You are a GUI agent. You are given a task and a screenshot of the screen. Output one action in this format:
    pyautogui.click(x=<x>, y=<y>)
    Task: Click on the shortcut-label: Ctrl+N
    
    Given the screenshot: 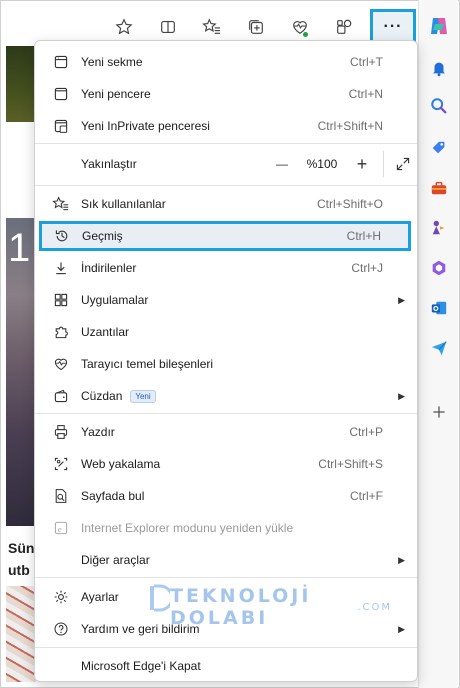 What is the action you would take?
    pyautogui.click(x=365, y=94)
    